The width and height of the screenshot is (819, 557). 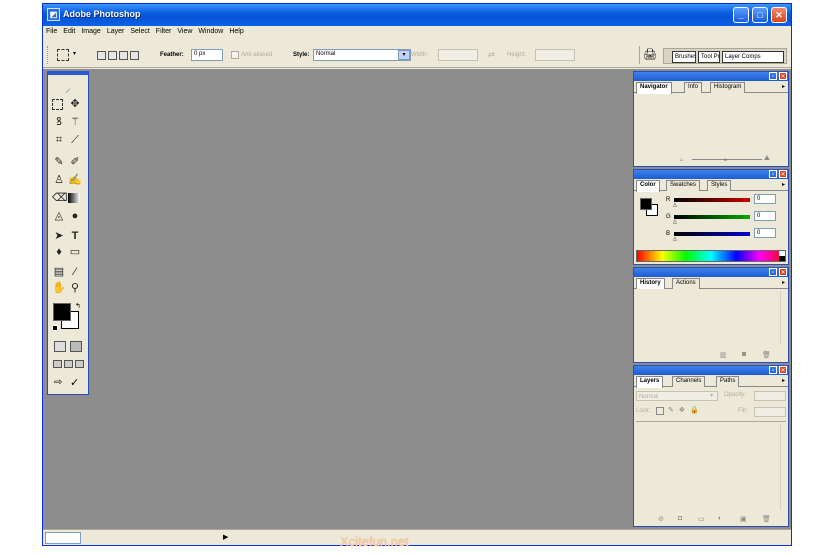 What do you see at coordinates (783, 370) in the screenshot?
I see `layers-close-icon: ✕` at bounding box center [783, 370].